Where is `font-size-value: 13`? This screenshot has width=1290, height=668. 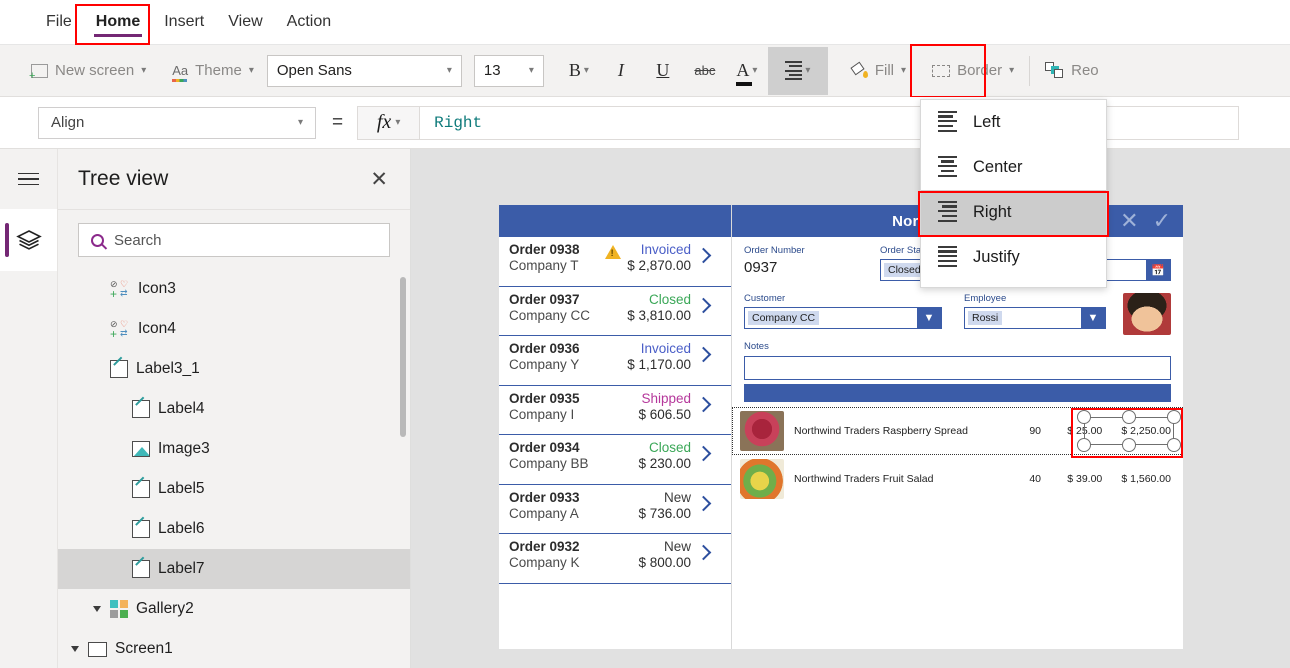 font-size-value: 13 is located at coordinates (492, 70).